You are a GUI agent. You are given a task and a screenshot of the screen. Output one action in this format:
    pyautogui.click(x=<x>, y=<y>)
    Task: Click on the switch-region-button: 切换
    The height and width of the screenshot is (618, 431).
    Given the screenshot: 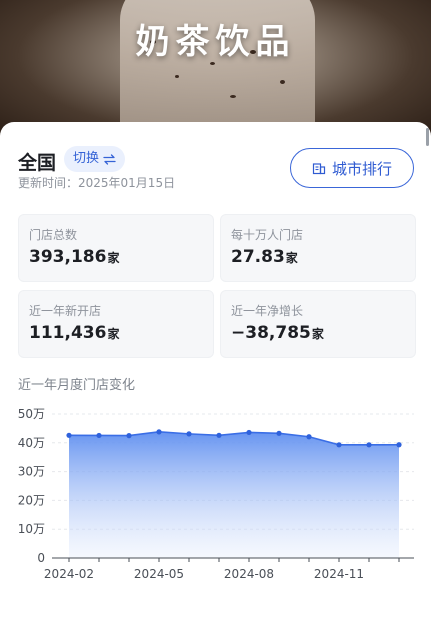 What is the action you would take?
    pyautogui.click(x=95, y=159)
    